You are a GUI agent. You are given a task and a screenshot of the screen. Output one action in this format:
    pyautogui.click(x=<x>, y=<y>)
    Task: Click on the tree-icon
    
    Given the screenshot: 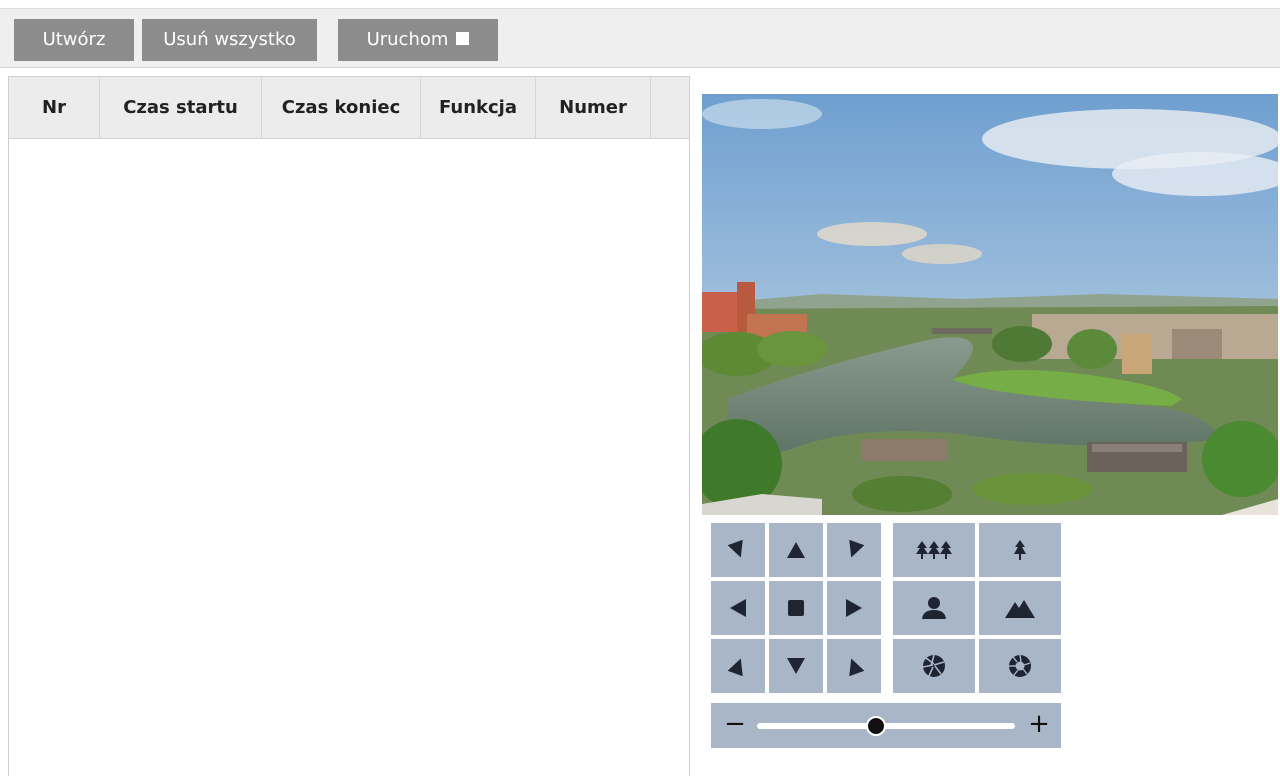 What is the action you would take?
    pyautogui.click(x=1020, y=550)
    